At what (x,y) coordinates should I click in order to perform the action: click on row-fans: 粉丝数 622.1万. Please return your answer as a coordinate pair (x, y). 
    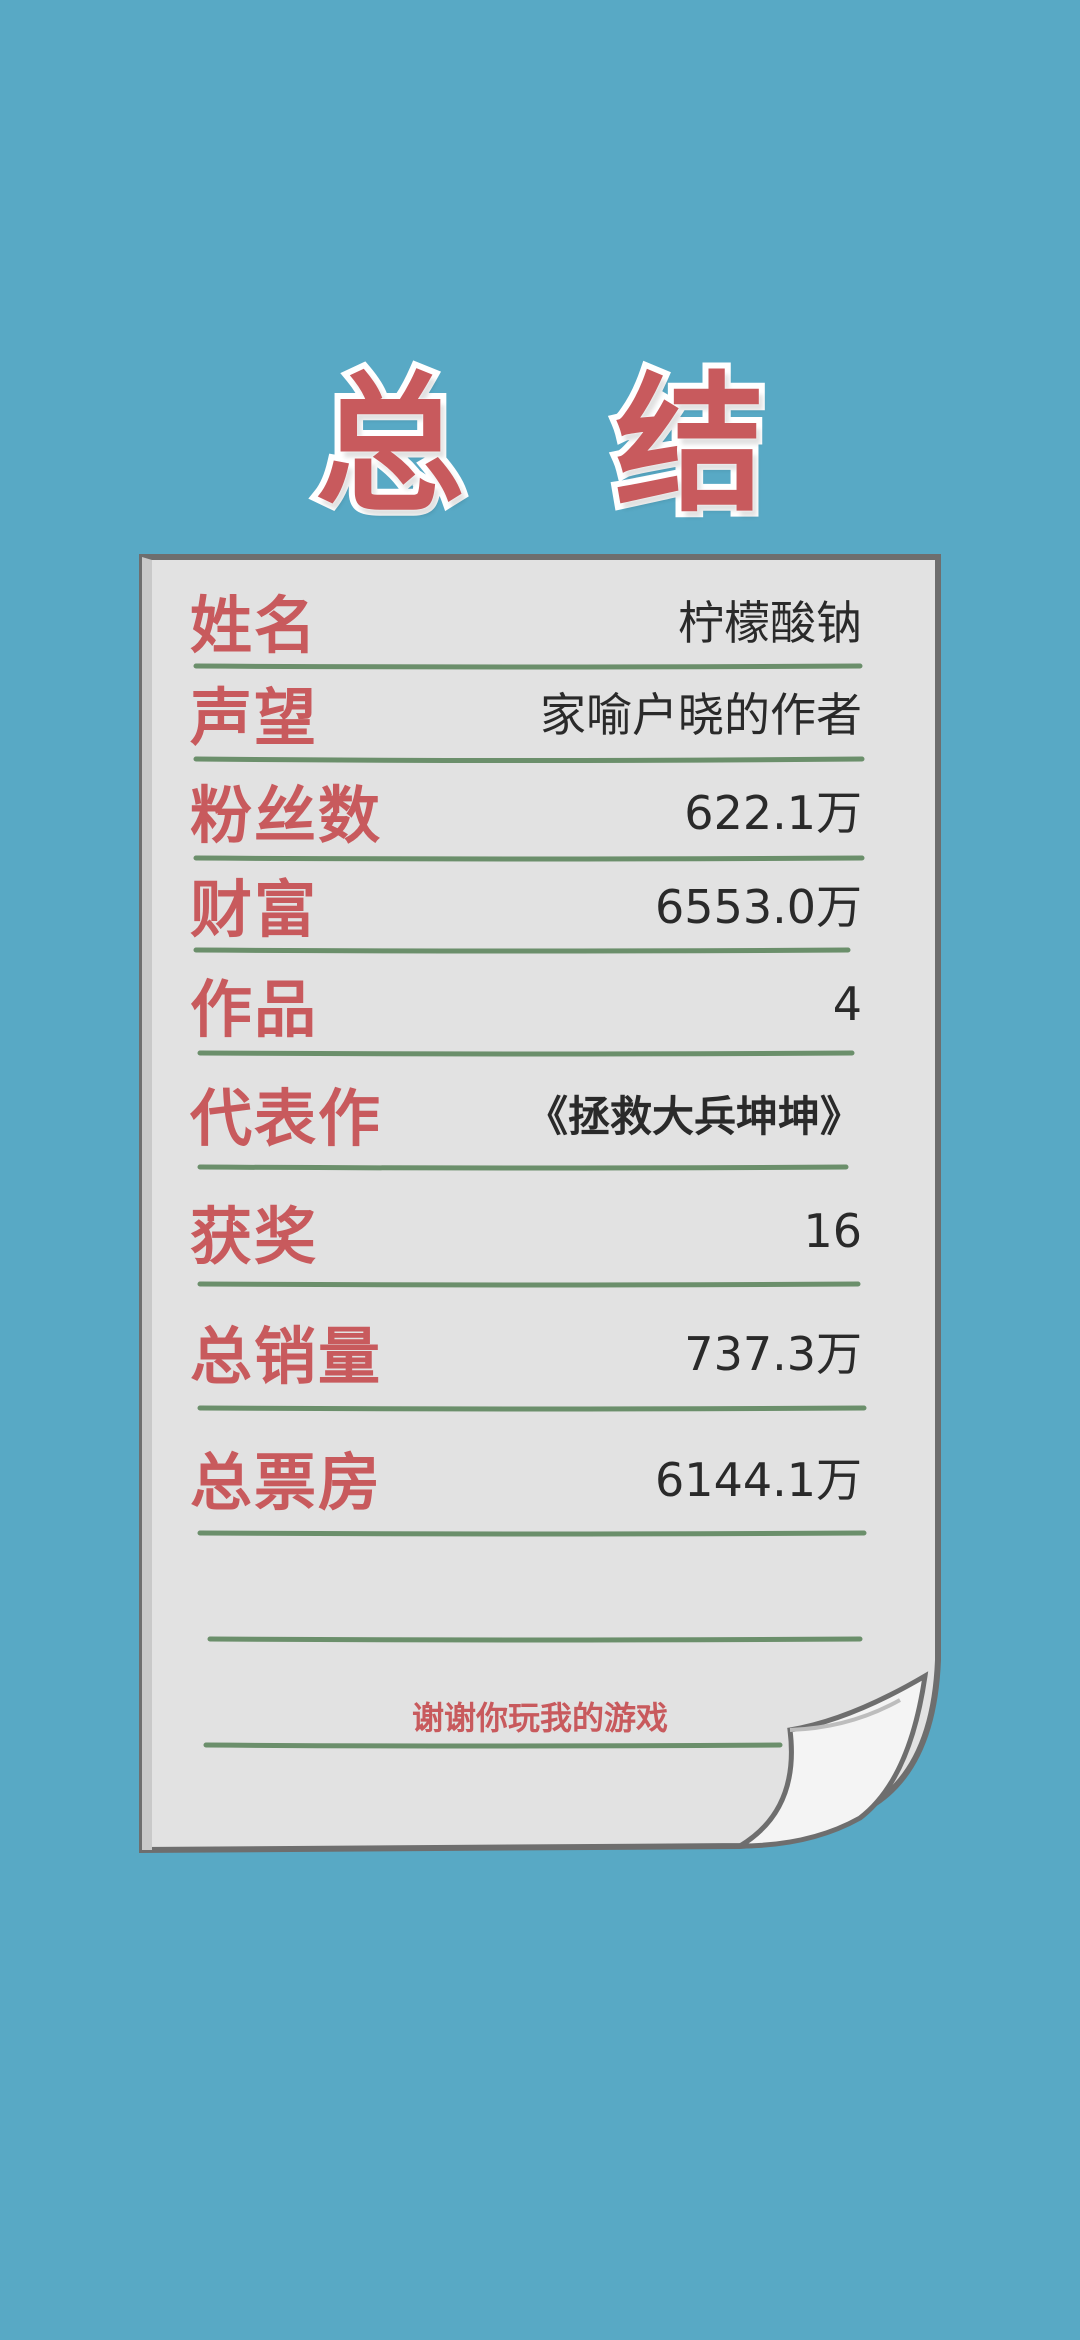
    Looking at the image, I should click on (526, 811).